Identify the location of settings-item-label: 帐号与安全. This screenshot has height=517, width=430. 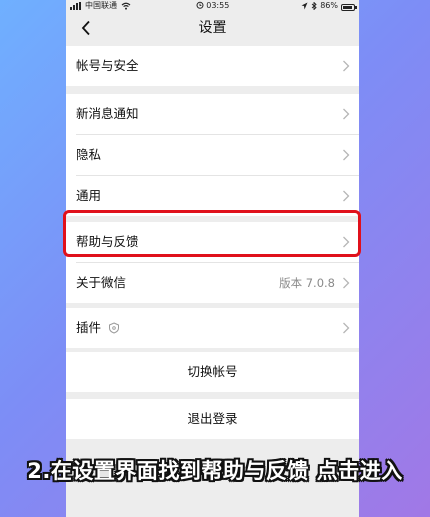
(107, 65).